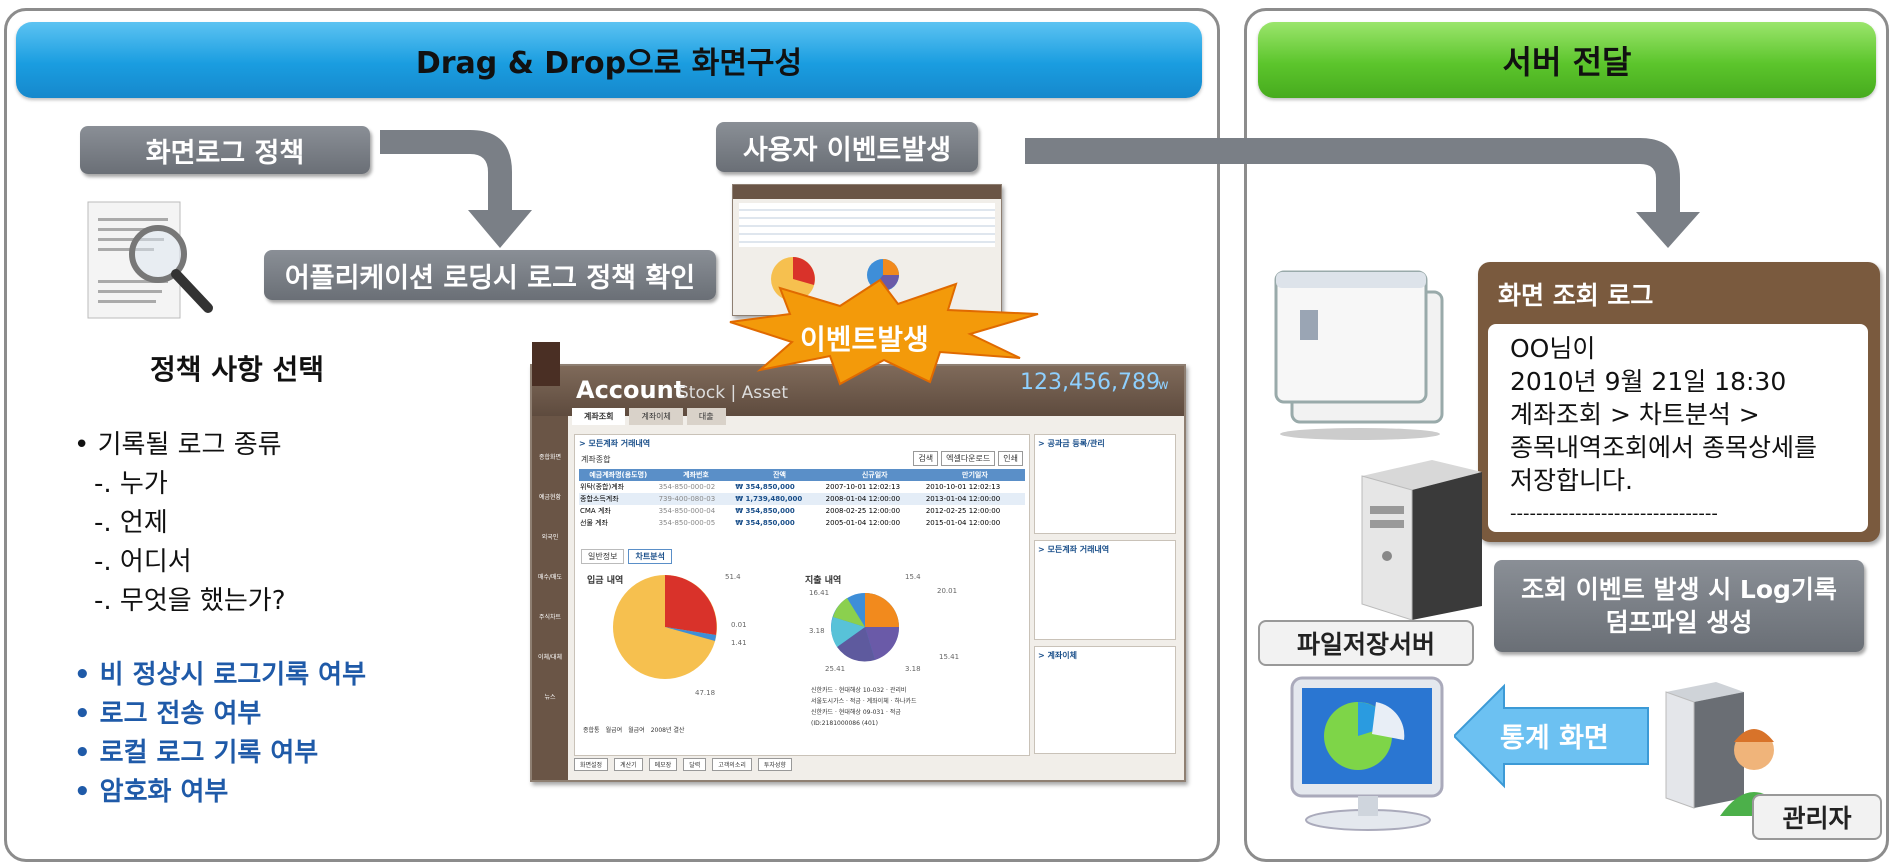 The height and width of the screenshot is (866, 1893). What do you see at coordinates (1817, 817) in the screenshot?
I see `admin-label: 관리자` at bounding box center [1817, 817].